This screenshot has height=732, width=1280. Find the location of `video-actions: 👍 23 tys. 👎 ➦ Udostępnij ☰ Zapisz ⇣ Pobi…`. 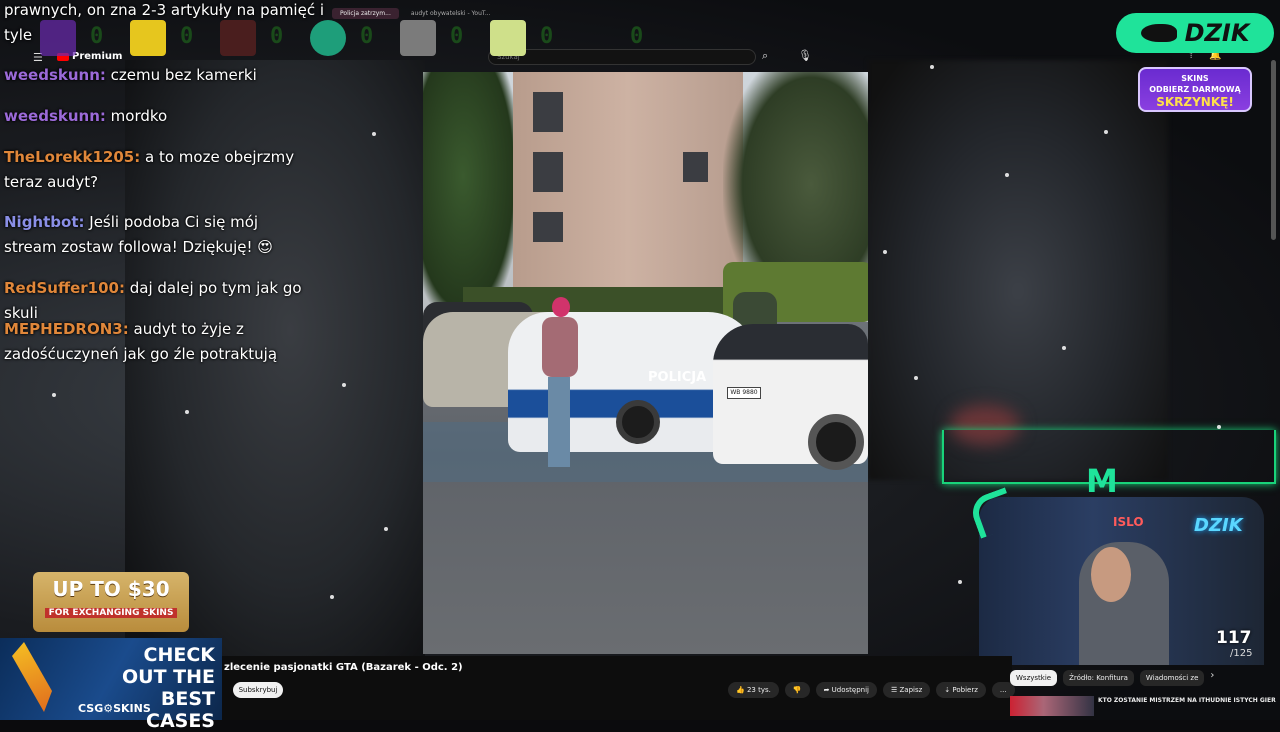

video-actions: 👍 23 tys. 👎 ➦ Udostępnij ☰ Zapisz ⇣ Pobi… is located at coordinates (871, 690).